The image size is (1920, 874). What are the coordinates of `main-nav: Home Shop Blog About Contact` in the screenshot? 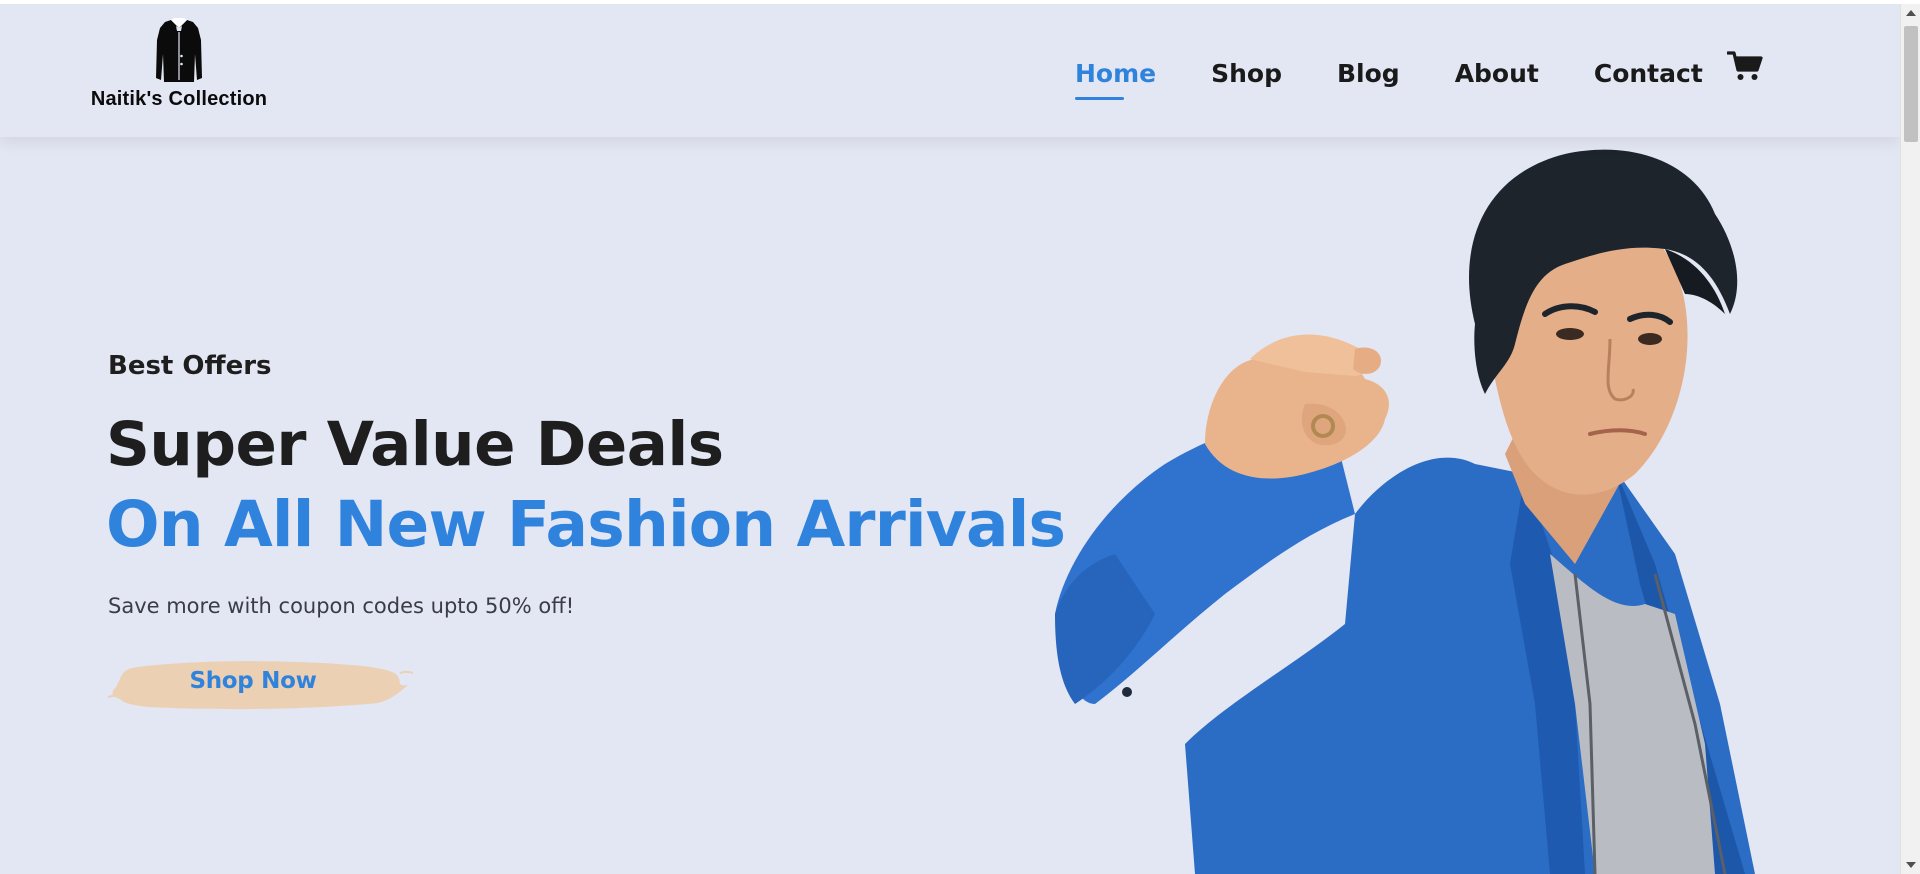 It's located at (1416, 70).